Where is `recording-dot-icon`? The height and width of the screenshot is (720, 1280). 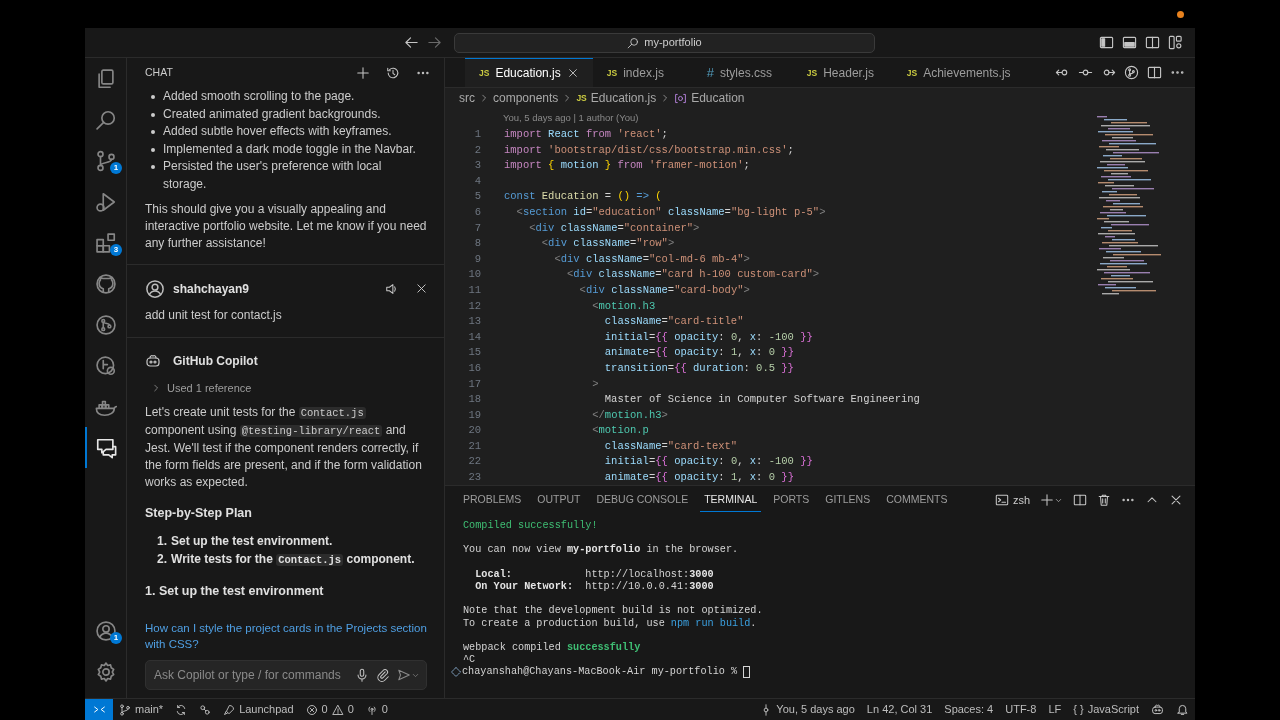 recording-dot-icon is located at coordinates (1180, 14).